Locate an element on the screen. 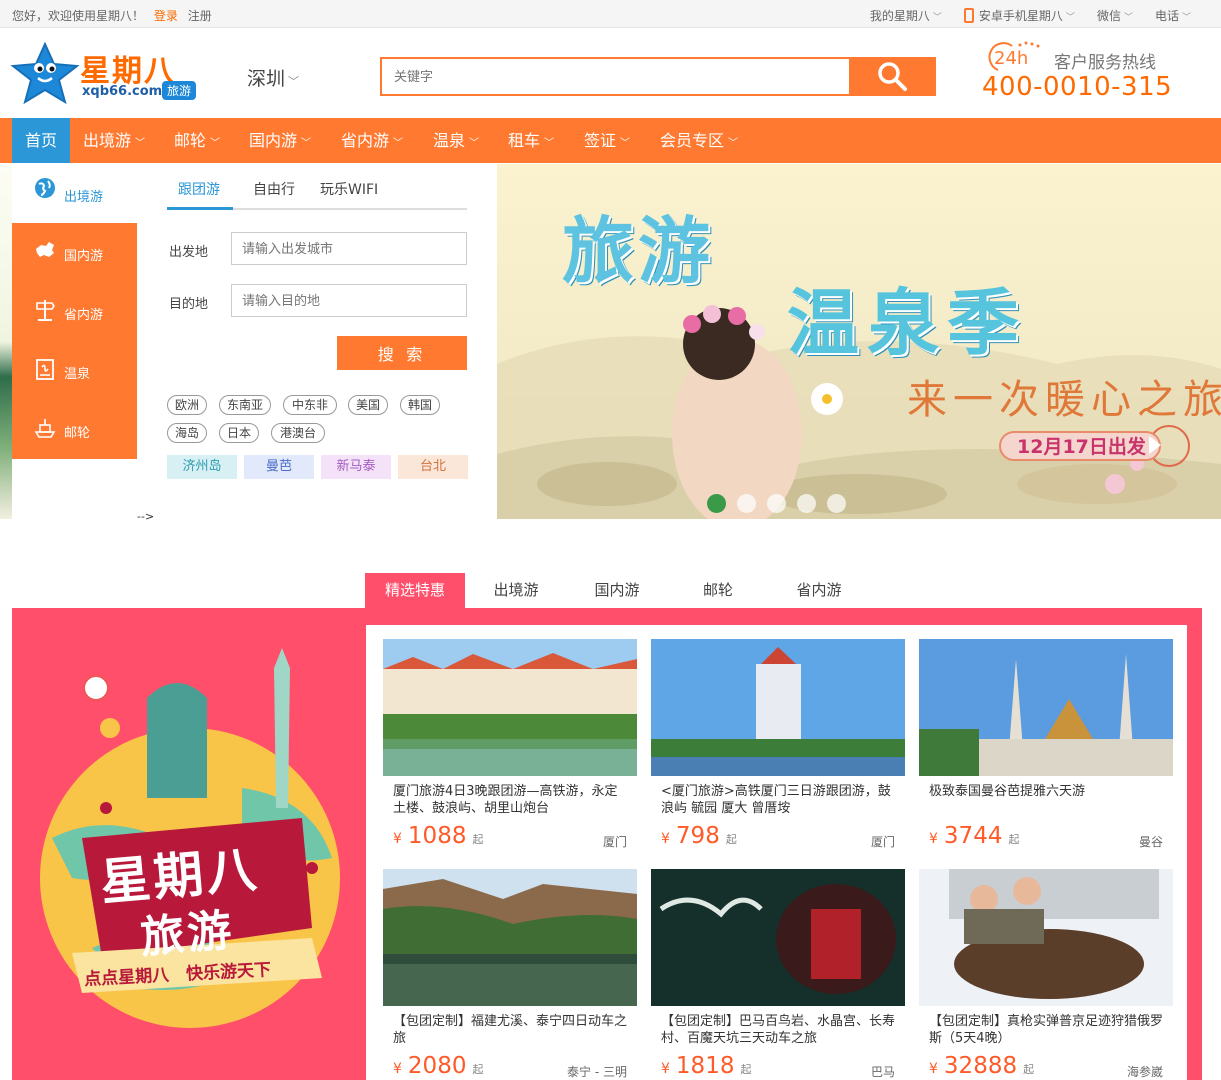 This screenshot has height=1080, width=1221. ship-icon is located at coordinates (45, 428).